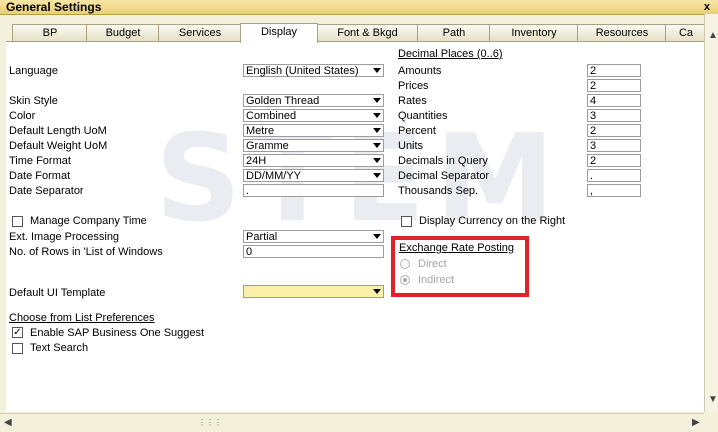  What do you see at coordinates (123, 32) in the screenshot?
I see `tab-budget: Budget` at bounding box center [123, 32].